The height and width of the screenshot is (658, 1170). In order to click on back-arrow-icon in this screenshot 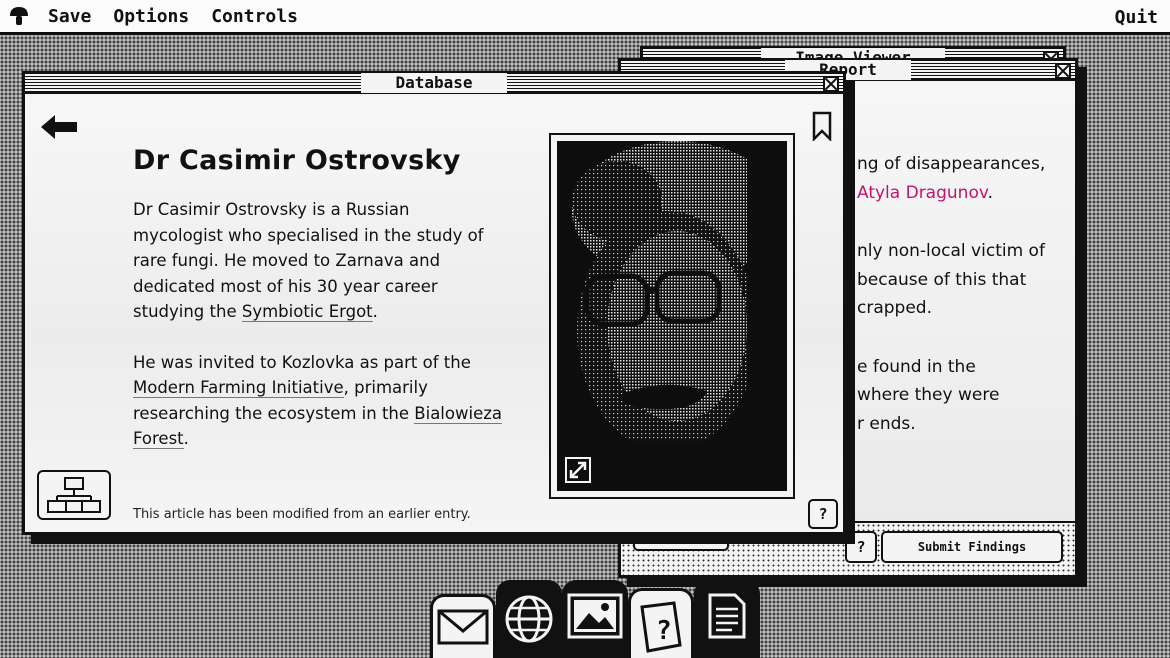, I will do `click(59, 127)`.